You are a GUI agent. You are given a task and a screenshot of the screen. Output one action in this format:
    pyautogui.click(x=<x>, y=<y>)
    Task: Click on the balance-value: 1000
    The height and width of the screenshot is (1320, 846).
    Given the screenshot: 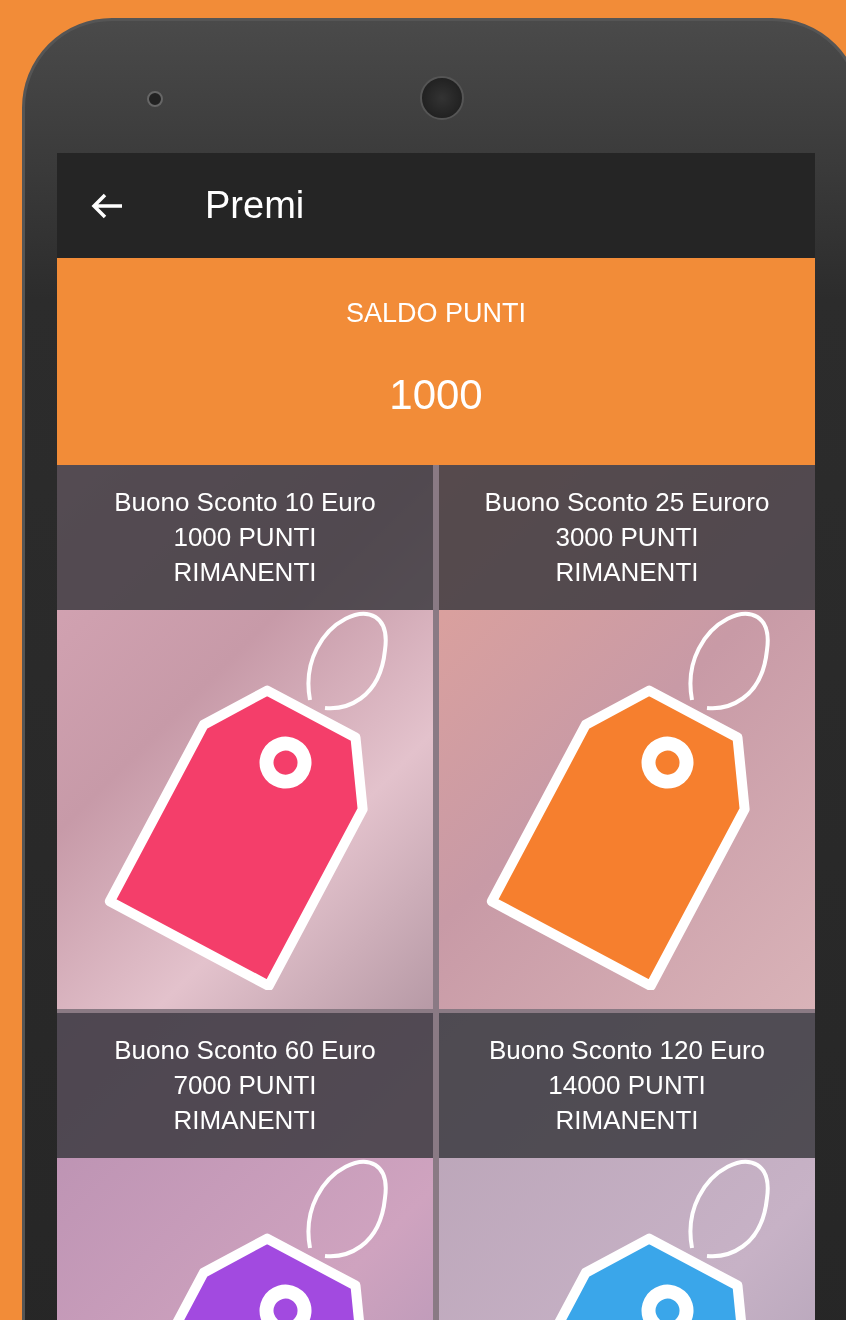 What is the action you would take?
    pyautogui.click(x=436, y=395)
    